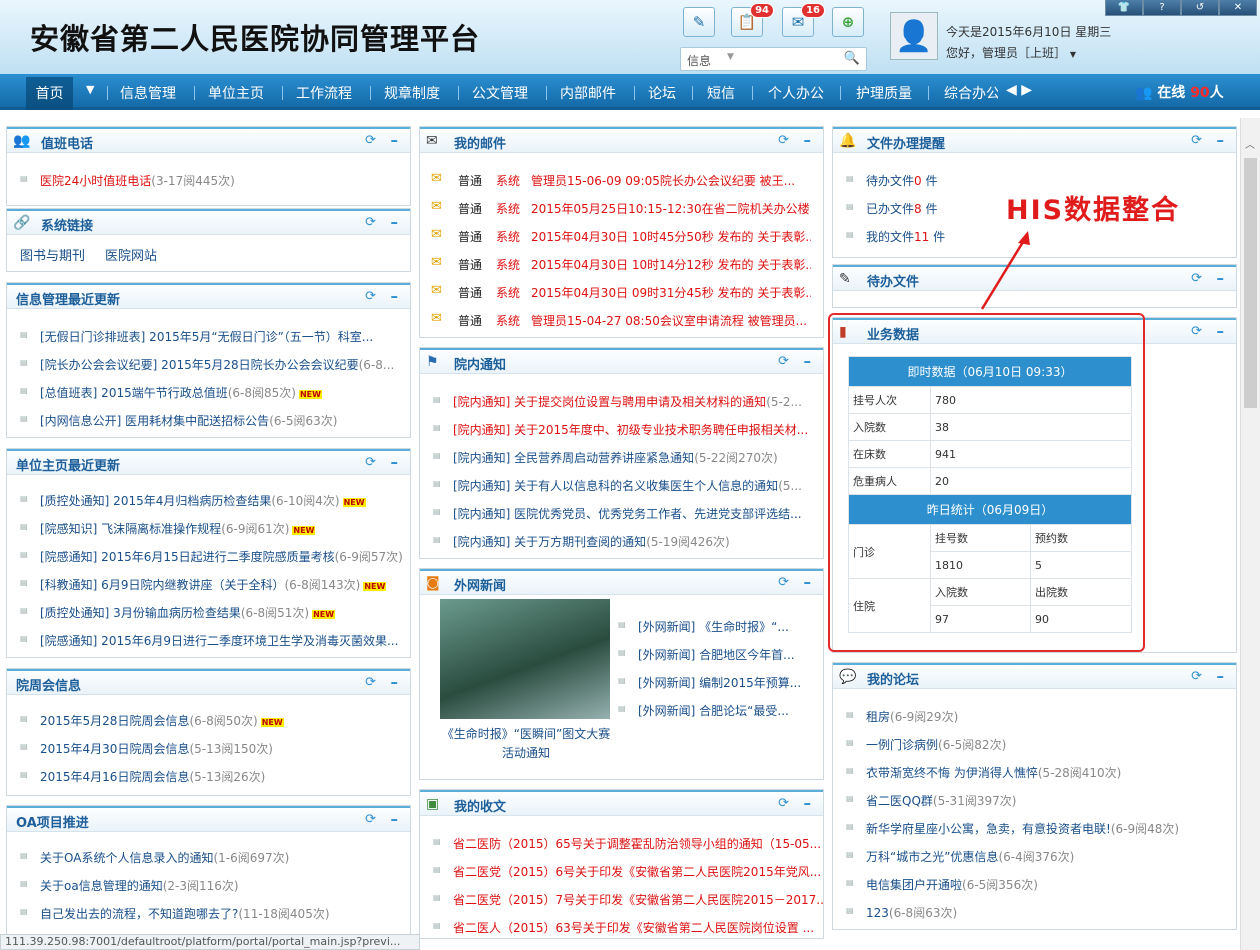  What do you see at coordinates (52, 256) in the screenshot?
I see `link-library: 图书与期刊` at bounding box center [52, 256].